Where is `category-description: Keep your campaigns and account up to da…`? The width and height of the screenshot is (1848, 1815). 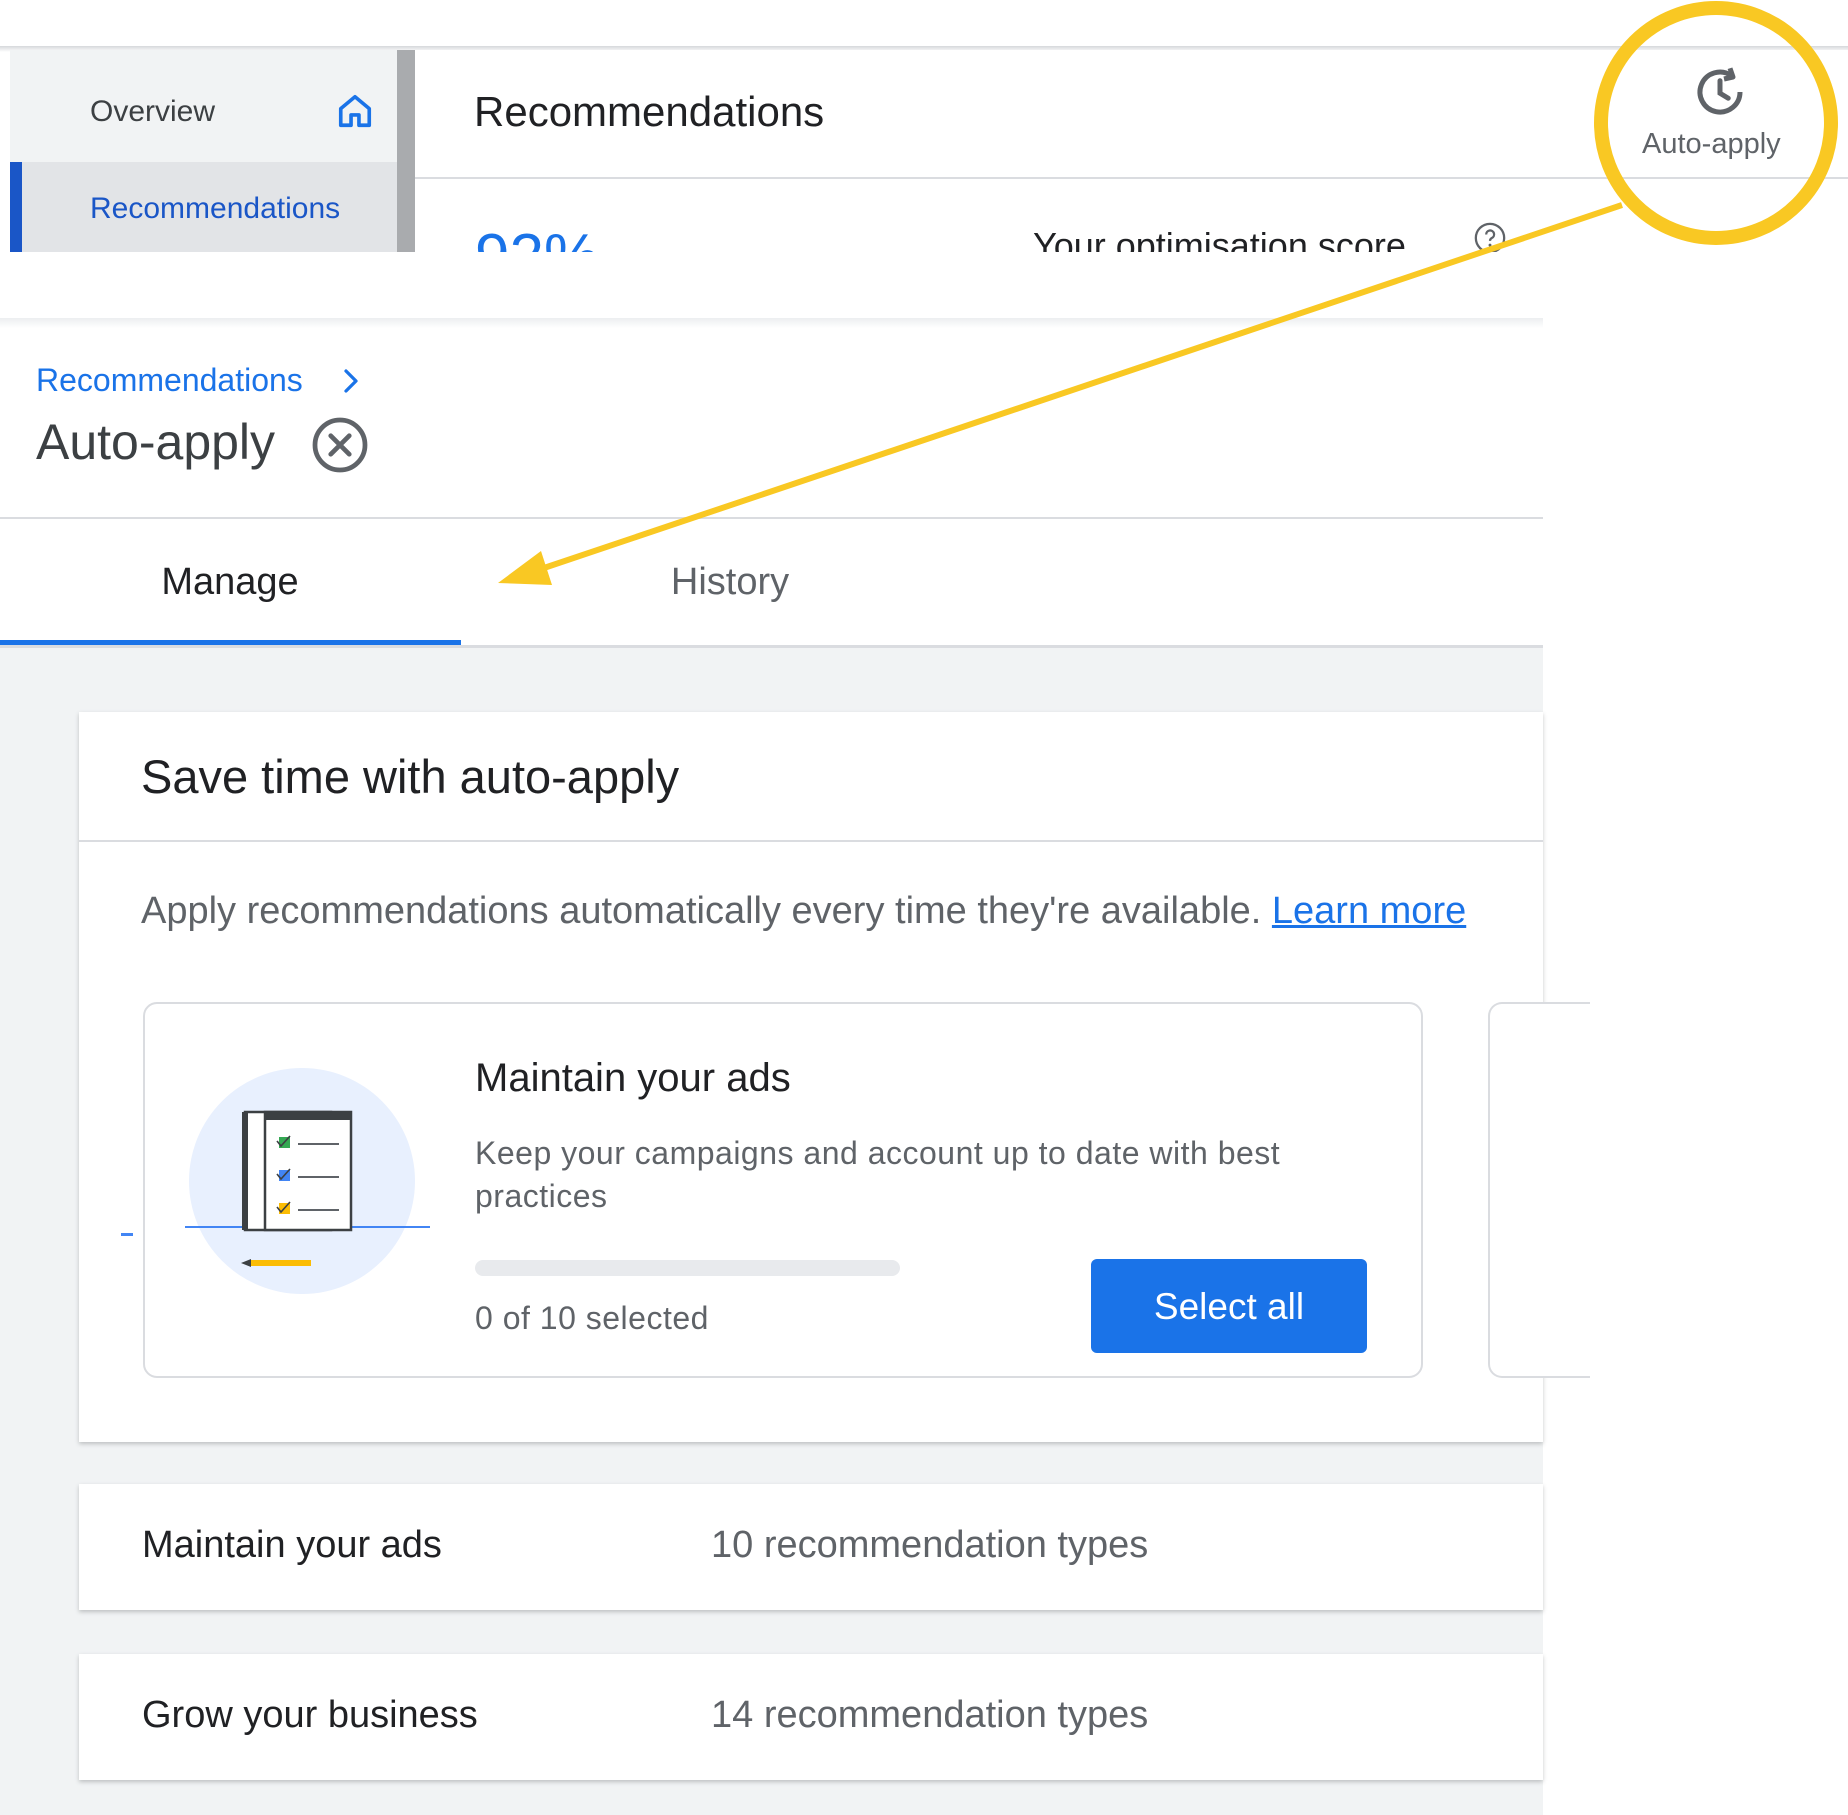 category-description: Keep your campaigns and account up to da… is located at coordinates (878, 1174).